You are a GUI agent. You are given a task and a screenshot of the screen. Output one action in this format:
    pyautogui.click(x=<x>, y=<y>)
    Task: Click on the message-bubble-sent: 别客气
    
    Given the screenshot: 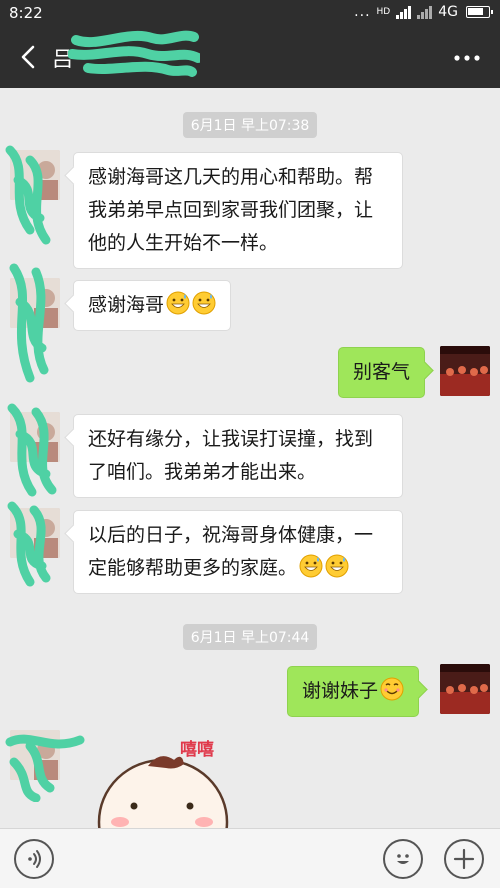 What is the action you would take?
    pyautogui.click(x=382, y=372)
    